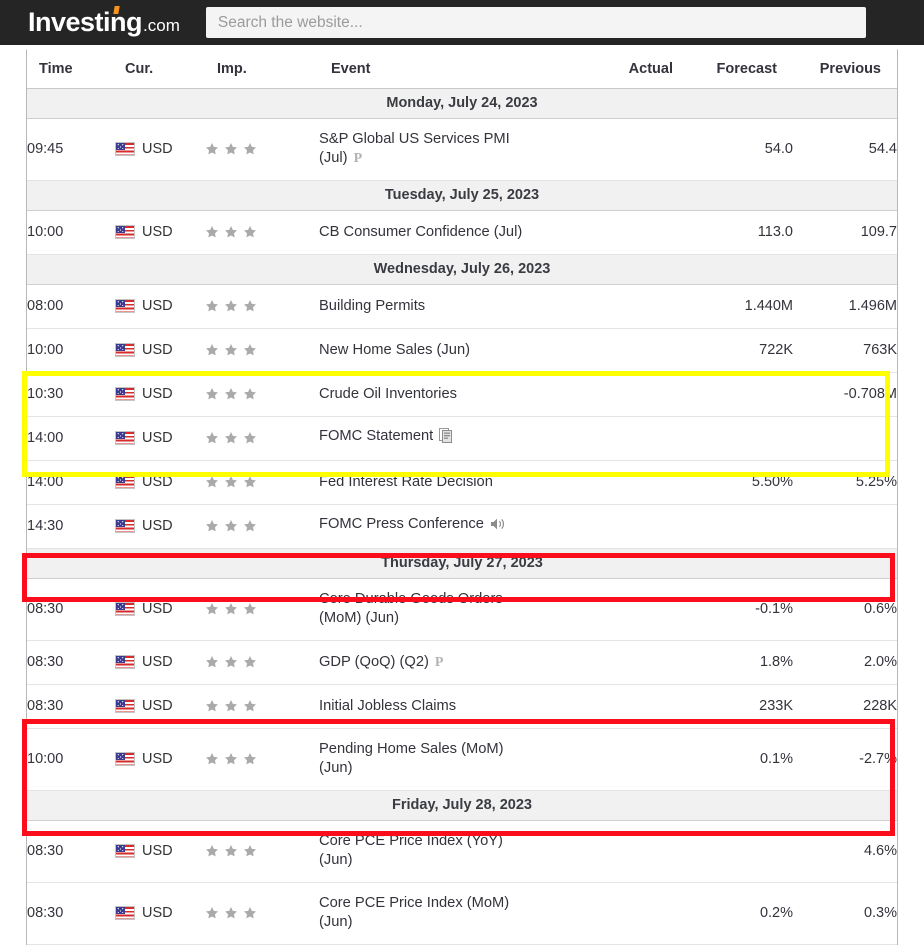  I want to click on table-row: 14:30 USD FOMC Press Conference, so click(462, 526).